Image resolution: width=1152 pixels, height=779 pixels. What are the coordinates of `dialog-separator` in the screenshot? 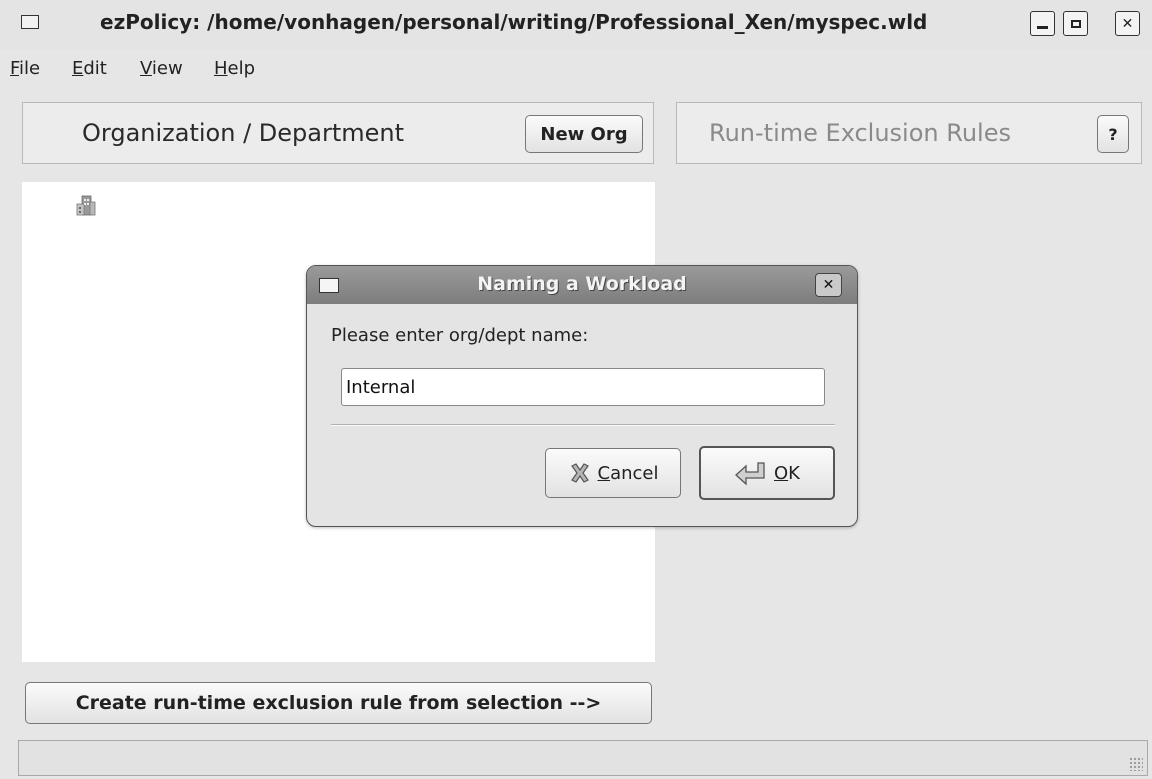 It's located at (583, 425).